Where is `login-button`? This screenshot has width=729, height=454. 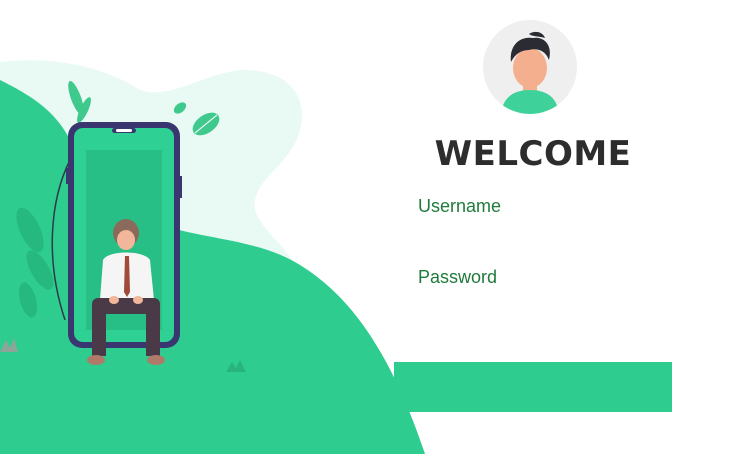 login-button is located at coordinates (533, 387).